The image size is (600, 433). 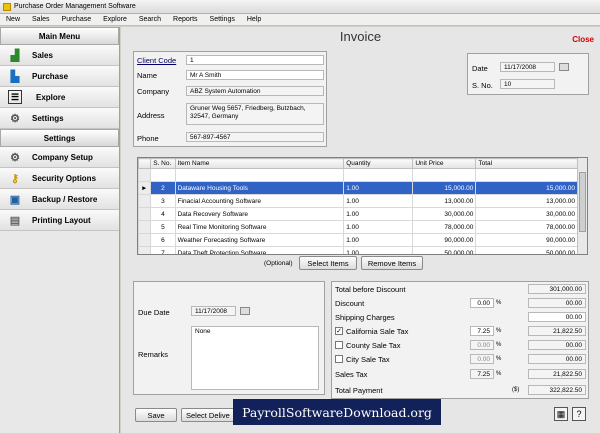 I want to click on invoice-date-field: 11/17/2008, so click(x=527, y=67).